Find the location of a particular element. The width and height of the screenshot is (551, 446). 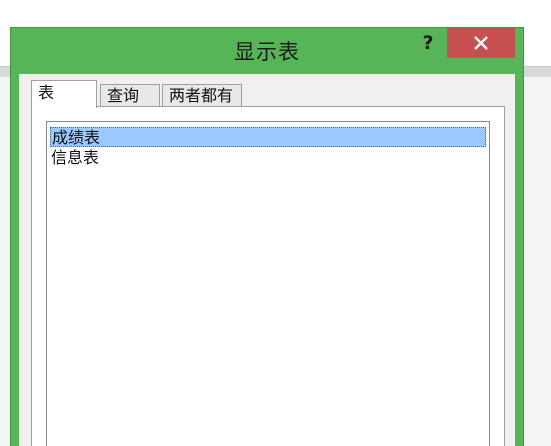

tab-tables: 表 is located at coordinates (64, 94).